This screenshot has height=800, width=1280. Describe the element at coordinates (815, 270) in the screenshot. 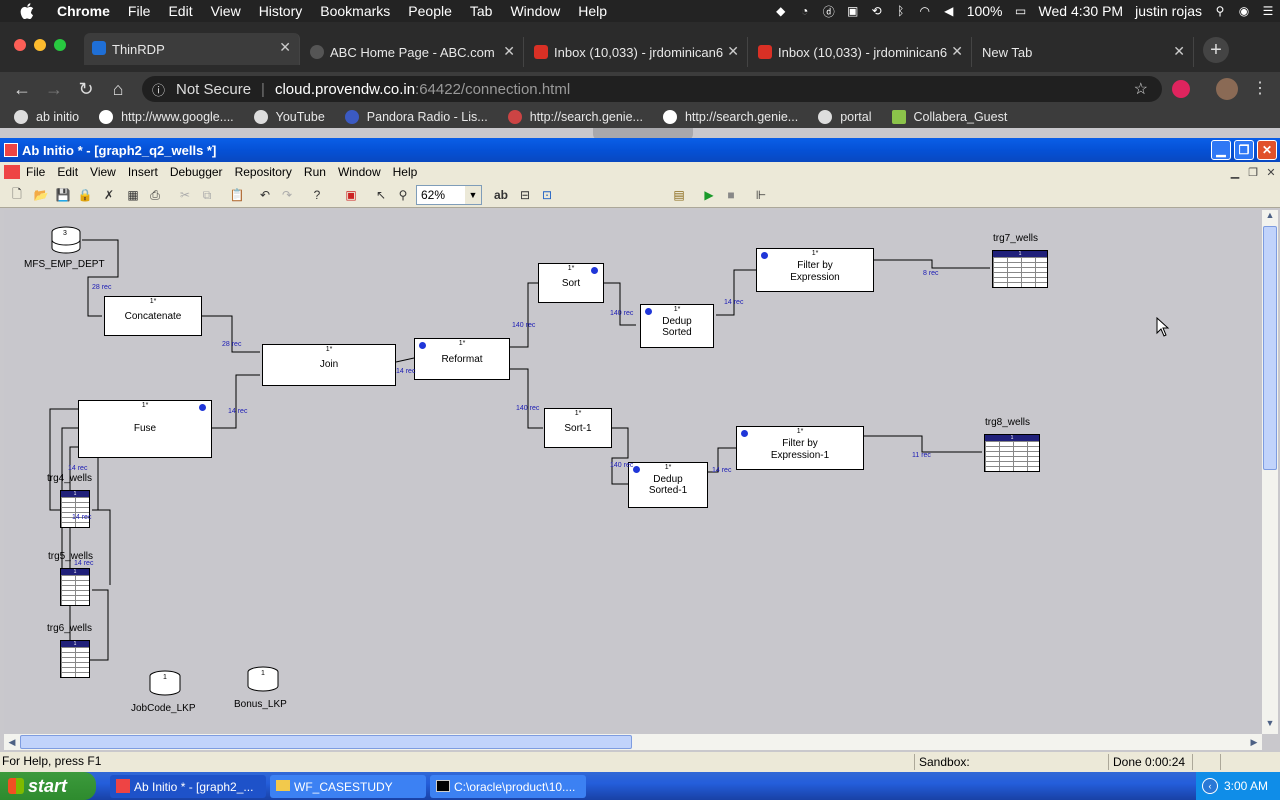

I see `component-filter-by-expression: 1* Filter by Expression` at that location.